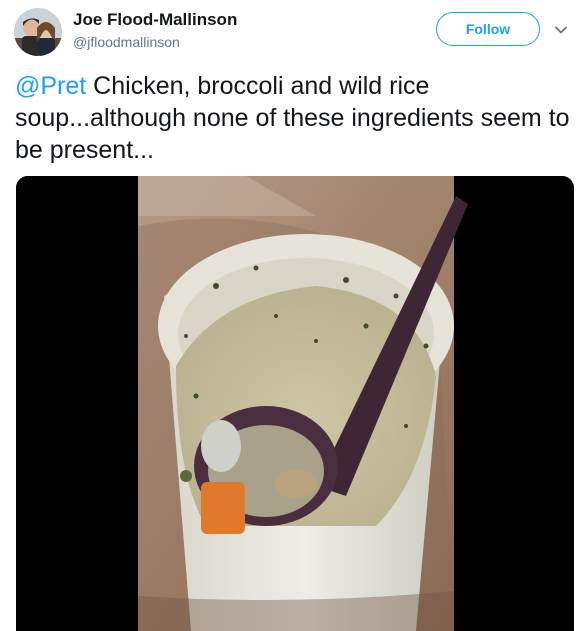  What do you see at coordinates (50, 86) in the screenshot?
I see `mention-link: @Pret` at bounding box center [50, 86].